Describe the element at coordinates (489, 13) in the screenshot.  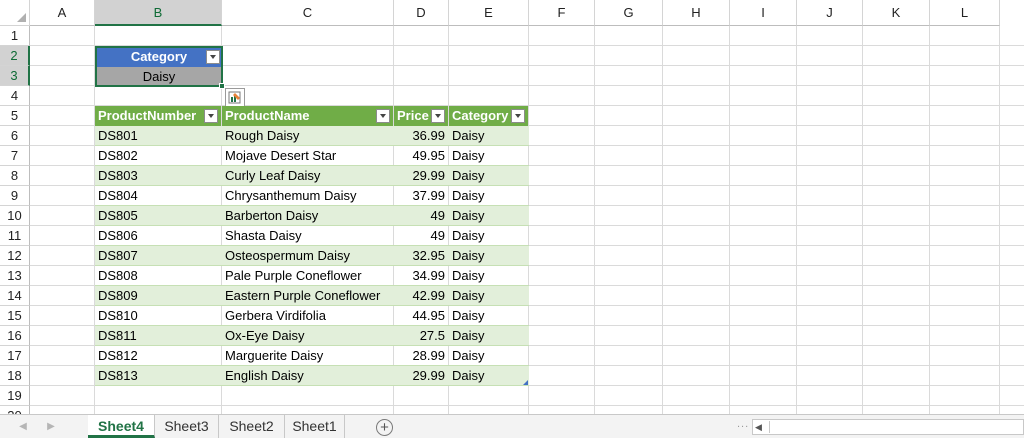
I see `column-header-e: E` at that location.